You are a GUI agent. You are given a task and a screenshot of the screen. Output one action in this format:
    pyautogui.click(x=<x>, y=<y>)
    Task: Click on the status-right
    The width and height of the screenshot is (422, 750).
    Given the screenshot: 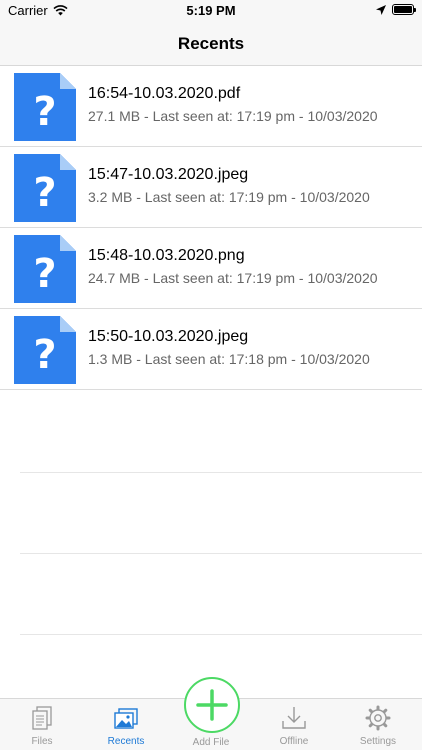 What is the action you would take?
    pyautogui.click(x=396, y=9)
    